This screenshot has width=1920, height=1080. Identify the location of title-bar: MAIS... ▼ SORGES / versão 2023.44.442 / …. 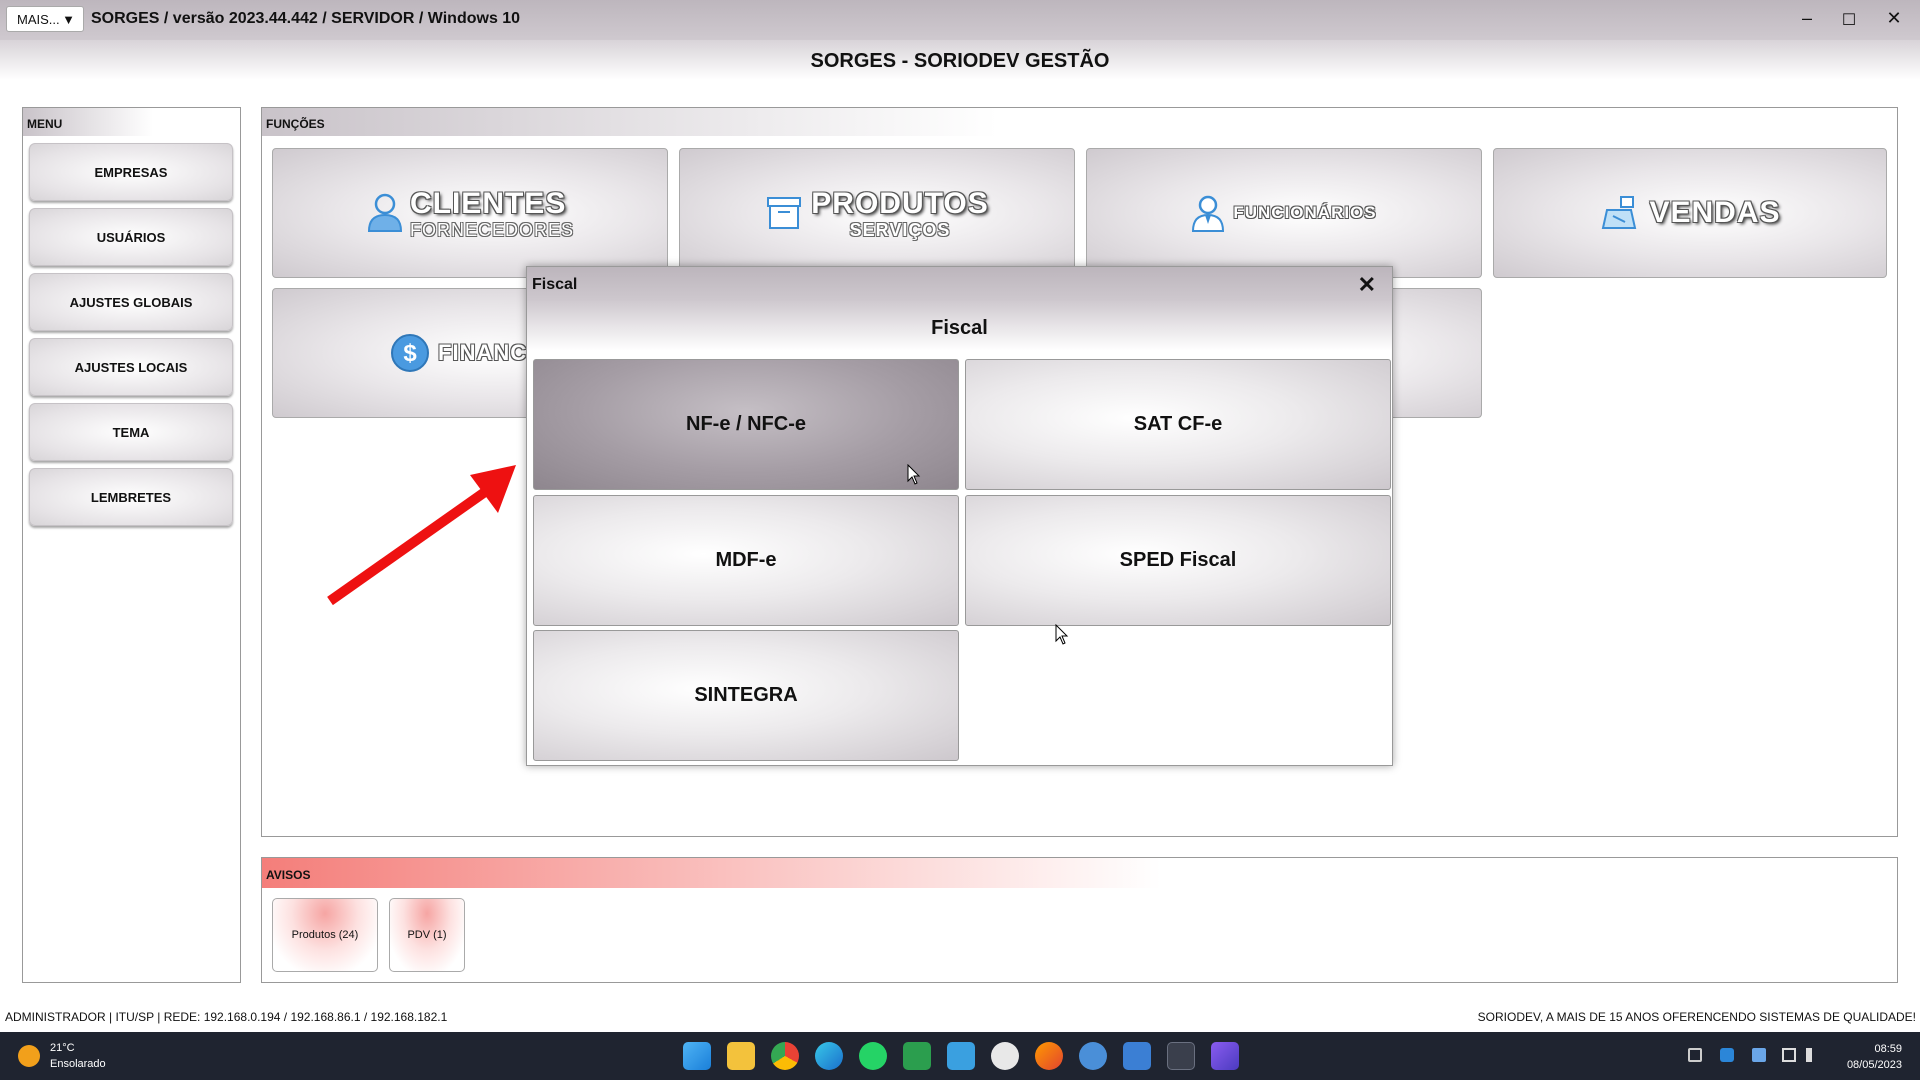
(960, 20).